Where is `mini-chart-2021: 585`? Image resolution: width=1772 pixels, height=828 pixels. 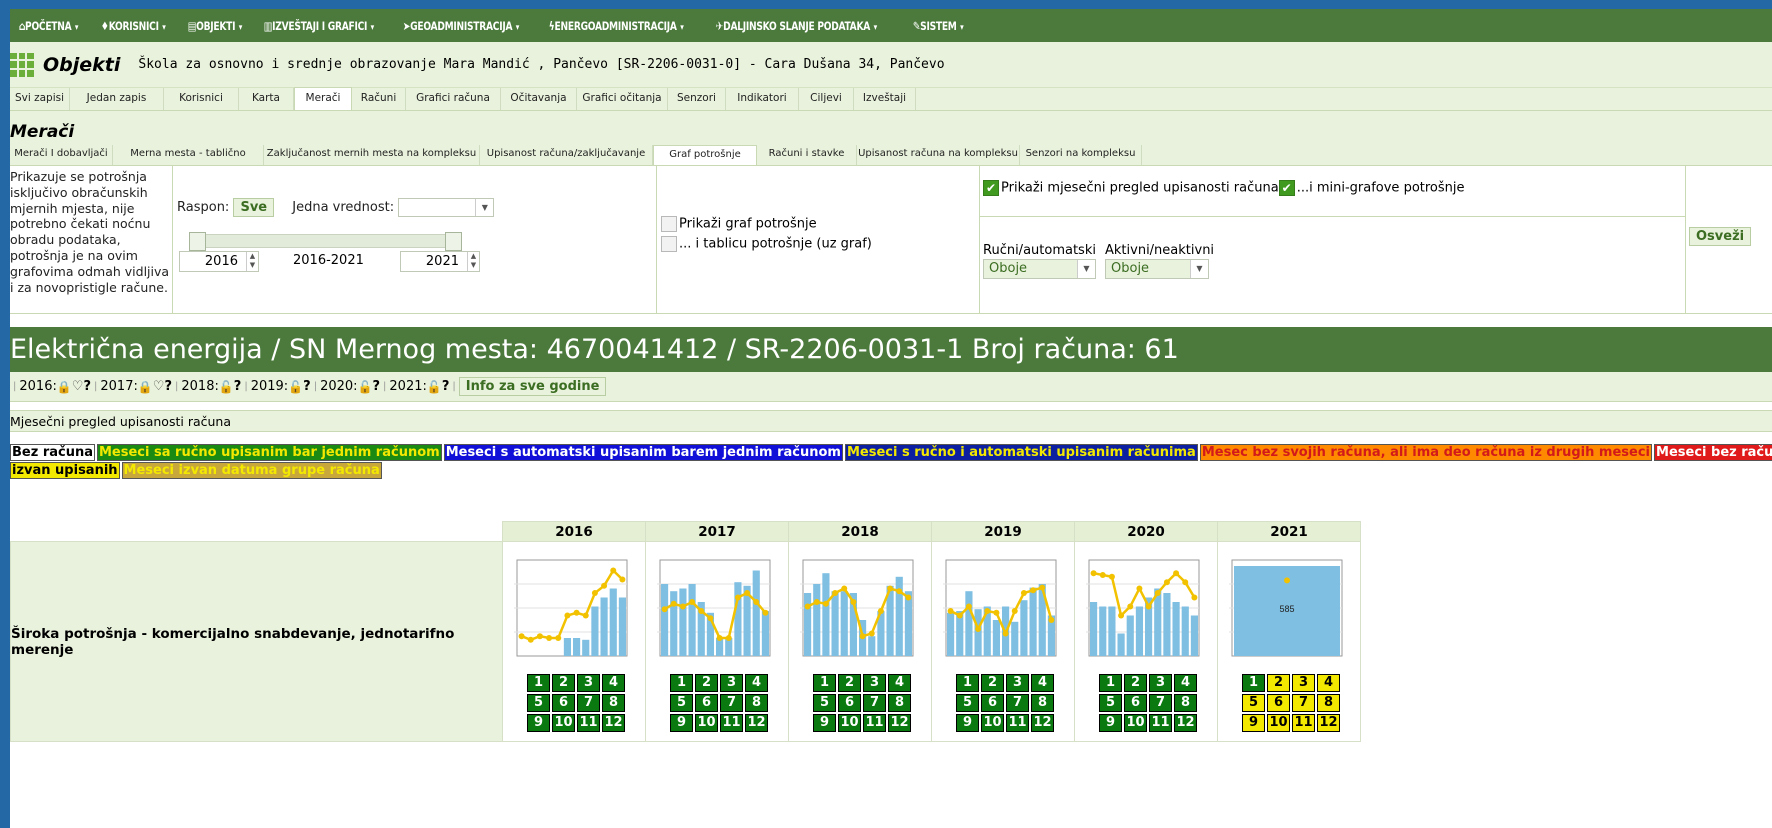
mini-chart-2021: 585 is located at coordinates (1288, 603).